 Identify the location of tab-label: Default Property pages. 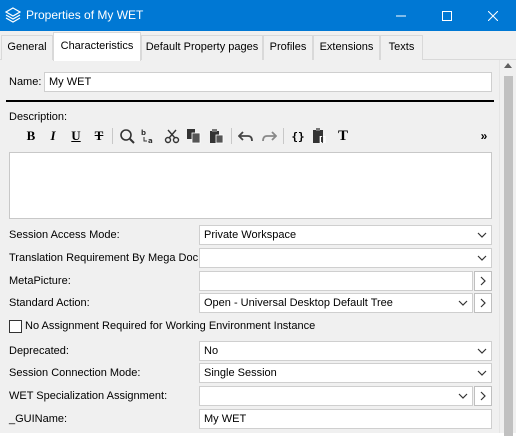
(202, 47).